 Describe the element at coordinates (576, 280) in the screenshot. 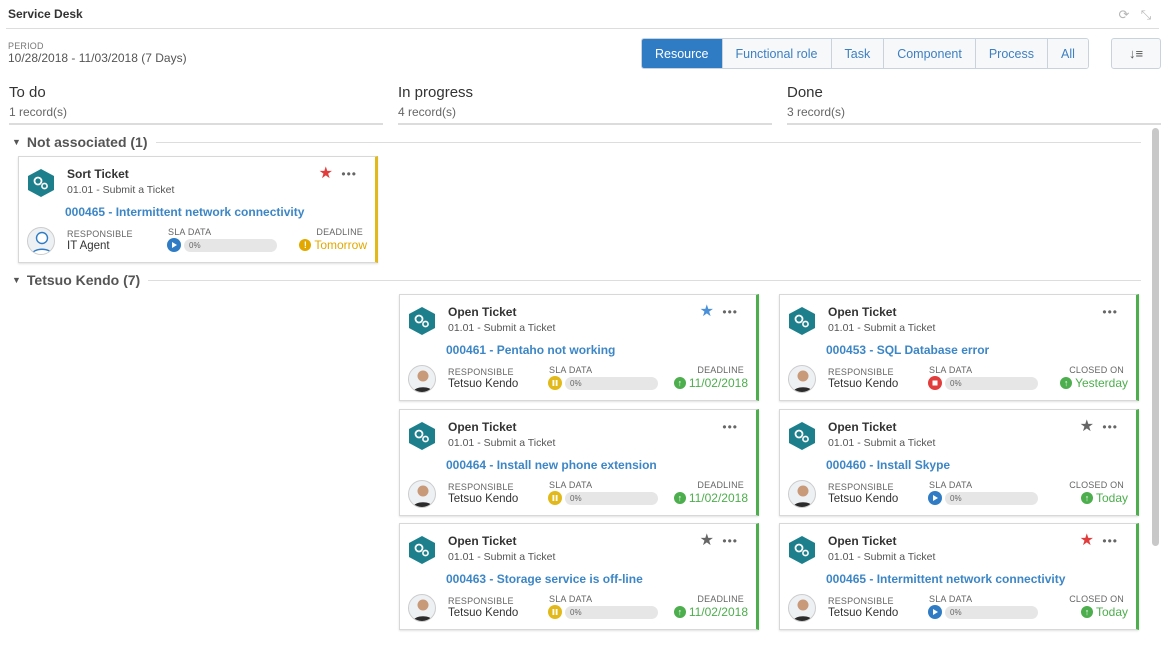

I see `group-tetsuo-kendo: ▼ Tetsuo Kendo (7)` at that location.